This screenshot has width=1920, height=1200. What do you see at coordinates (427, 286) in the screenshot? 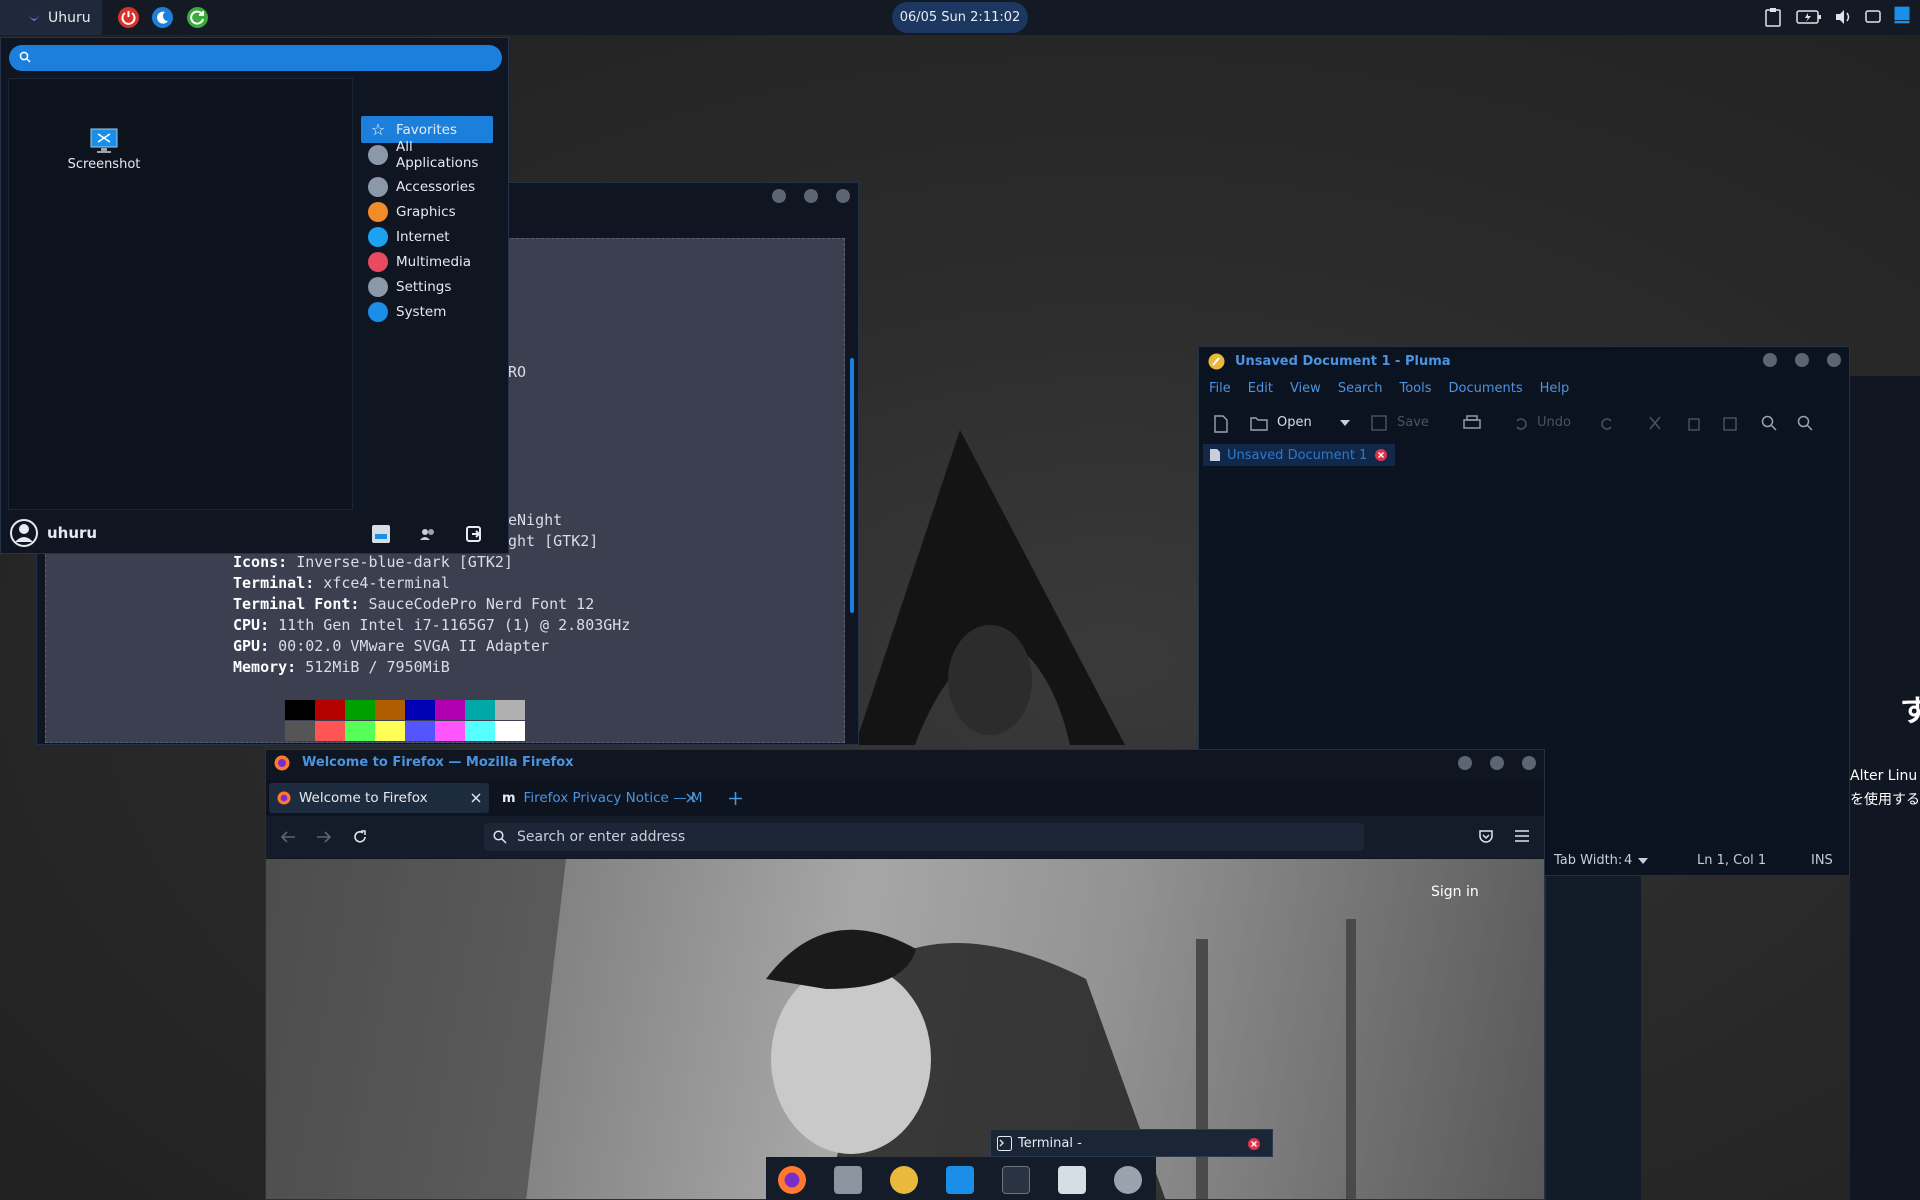
I see `category-settings: Settings` at bounding box center [427, 286].